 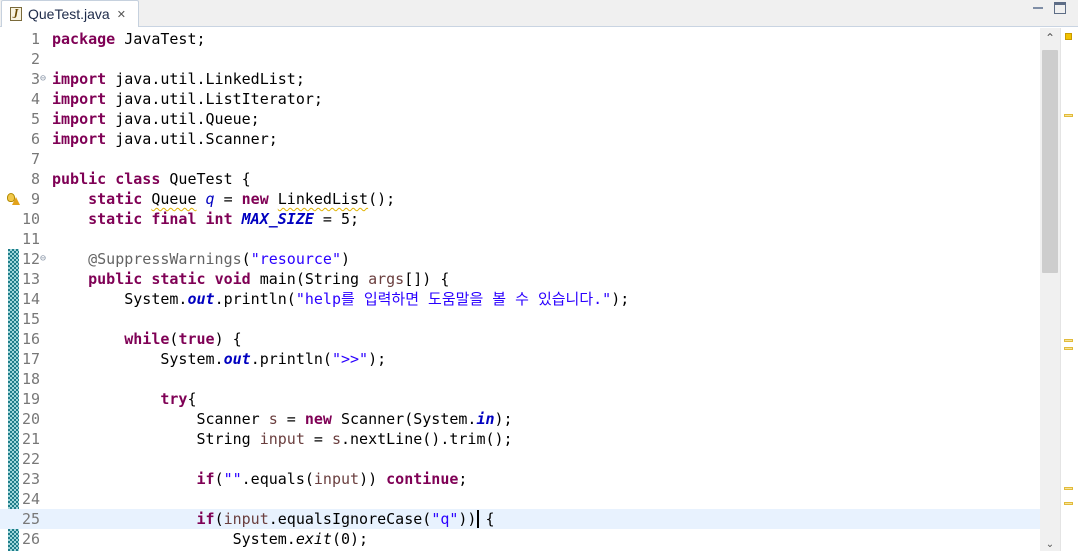 I want to click on code-token: MAX_SIZE, so click(x=277, y=219).